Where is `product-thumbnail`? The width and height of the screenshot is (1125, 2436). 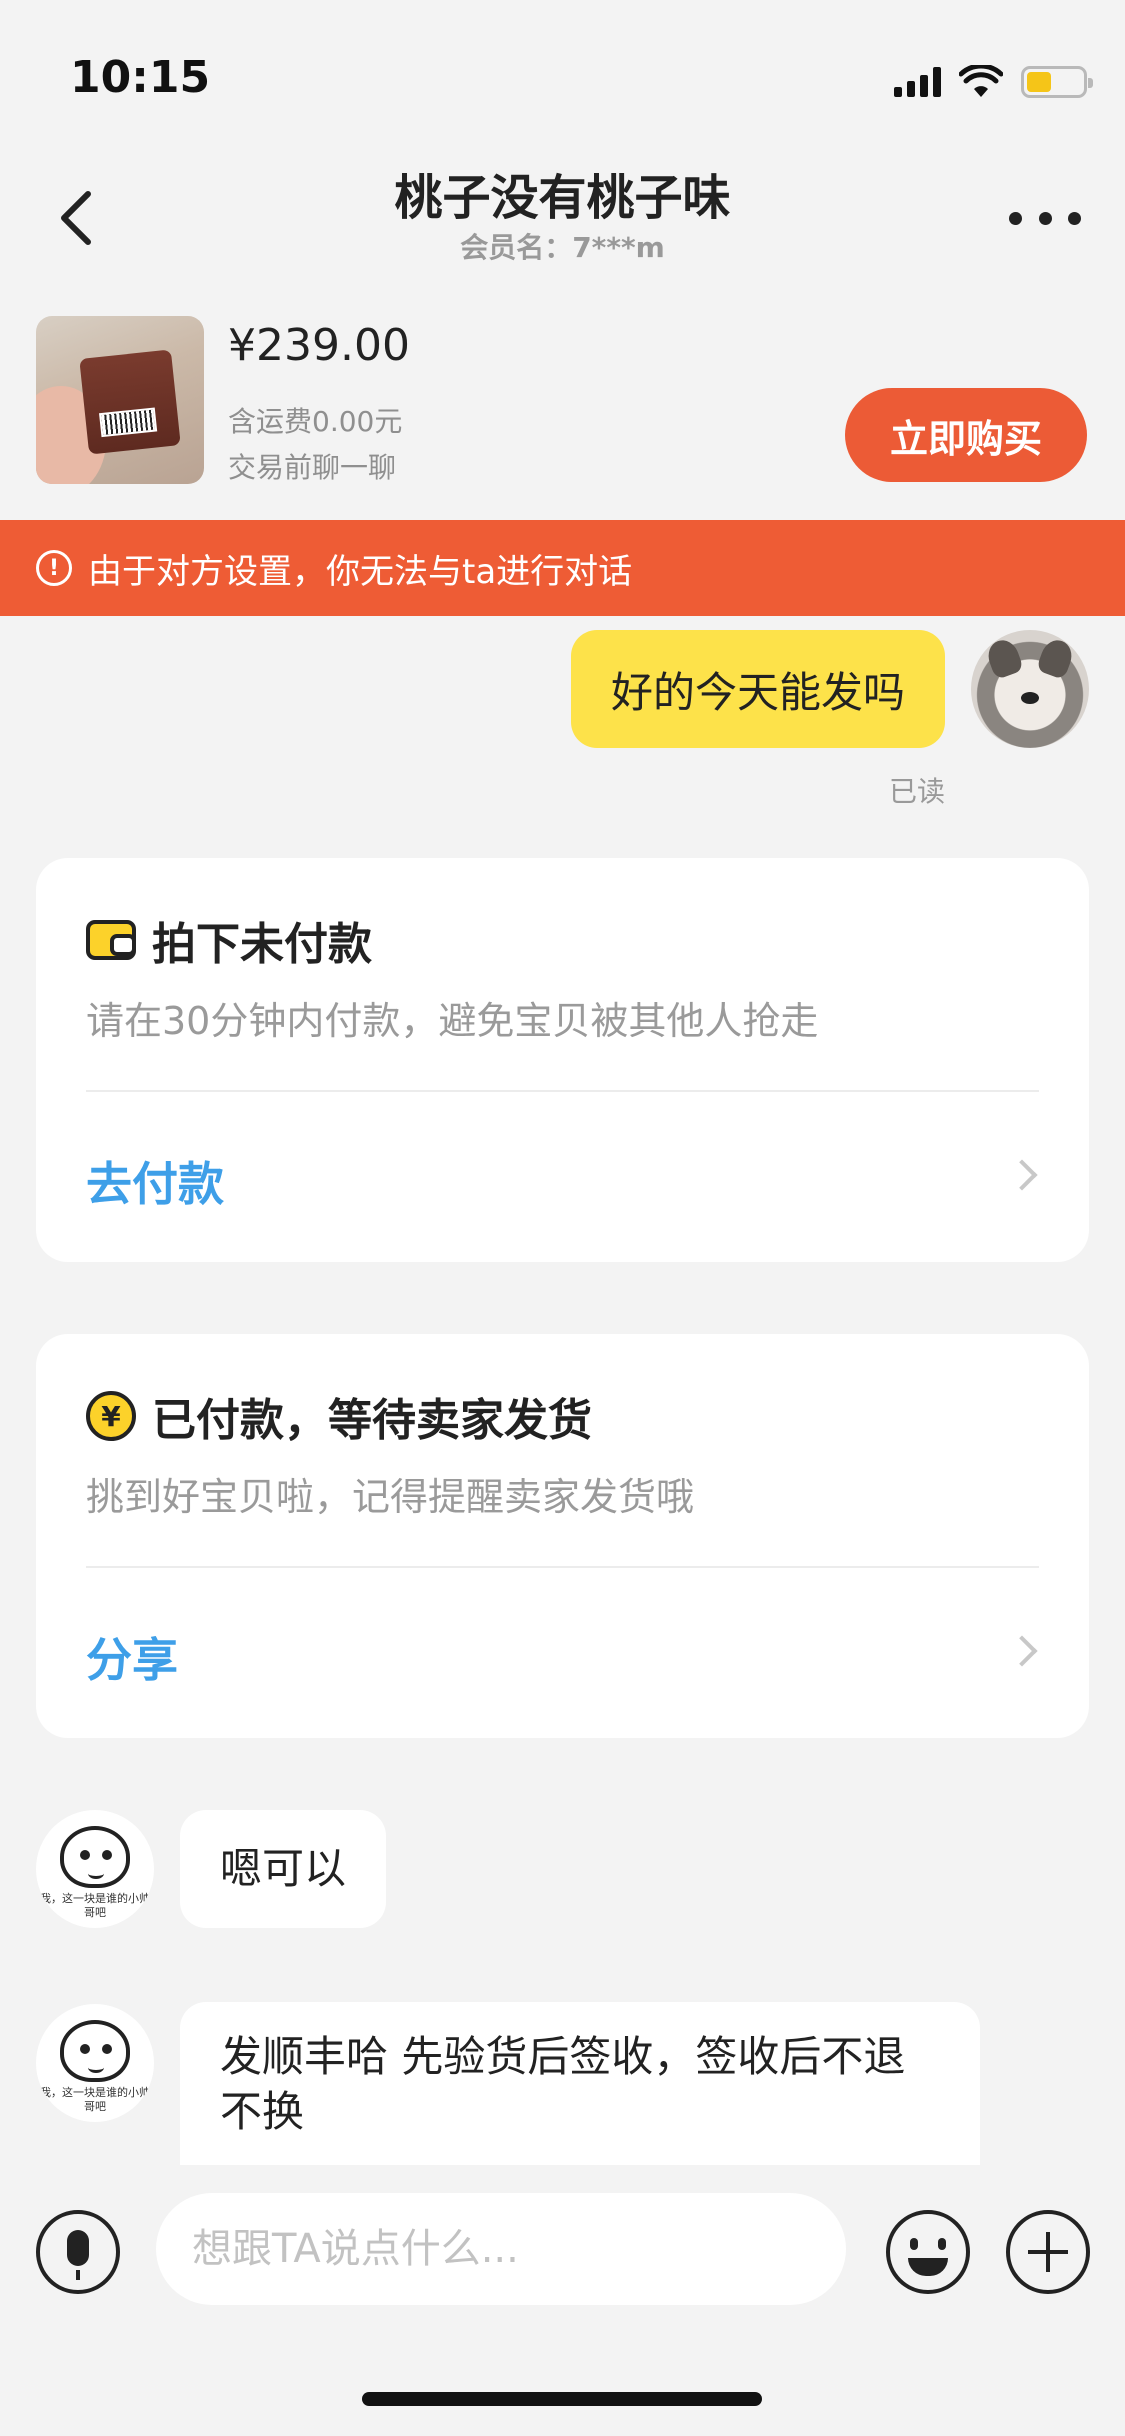 product-thumbnail is located at coordinates (120, 400).